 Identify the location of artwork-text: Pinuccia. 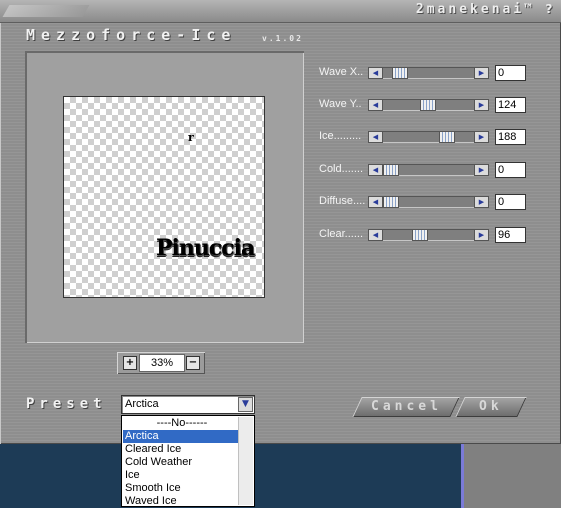
(205, 248).